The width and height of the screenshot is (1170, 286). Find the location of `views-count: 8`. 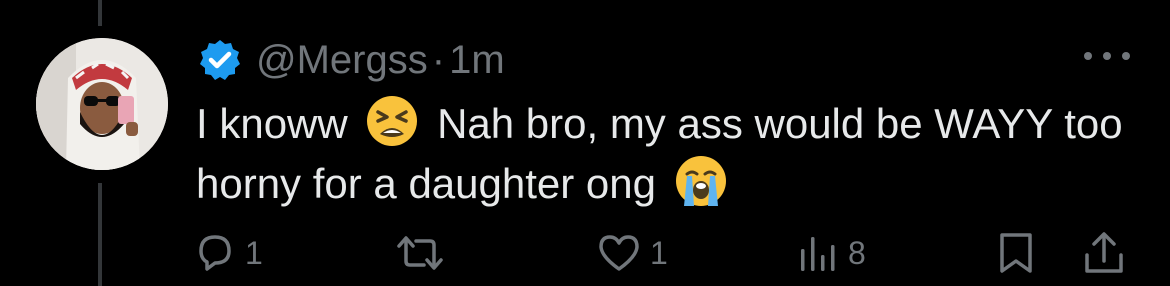

views-count: 8 is located at coordinates (857, 252).